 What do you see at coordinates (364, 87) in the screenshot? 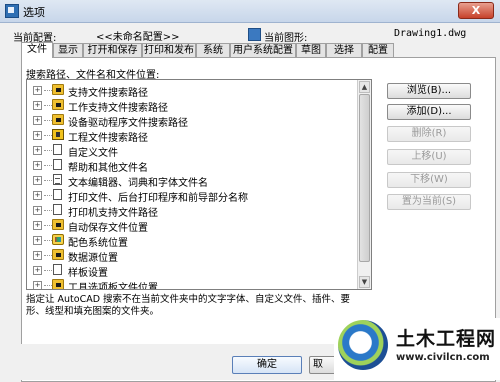
I see `scroll-up-icon: ▲` at bounding box center [364, 87].